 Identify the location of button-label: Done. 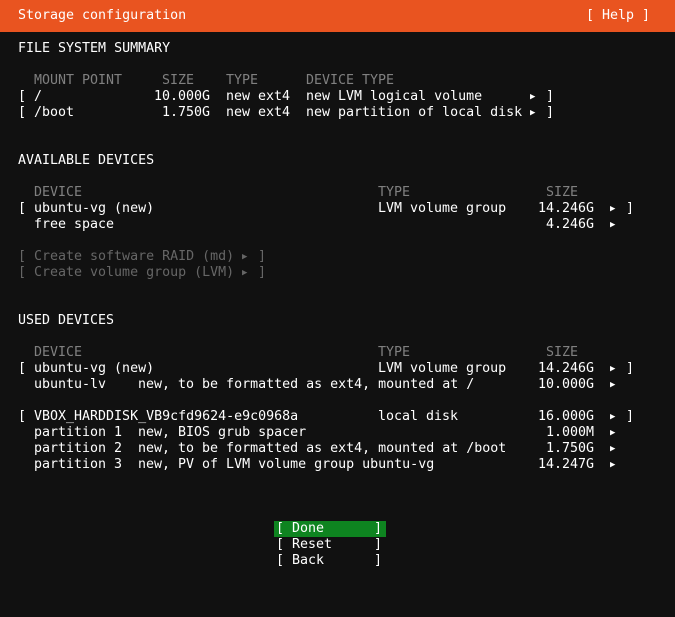
(308, 528).